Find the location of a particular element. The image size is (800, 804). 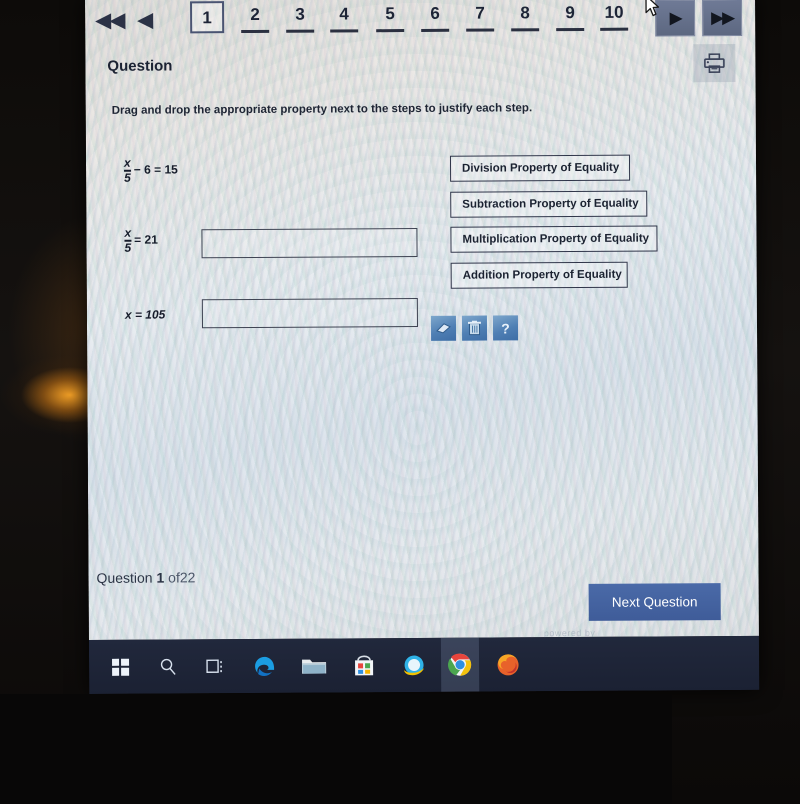

property-tile-subtraction: Subtraction Property of Equality is located at coordinates (548, 204).